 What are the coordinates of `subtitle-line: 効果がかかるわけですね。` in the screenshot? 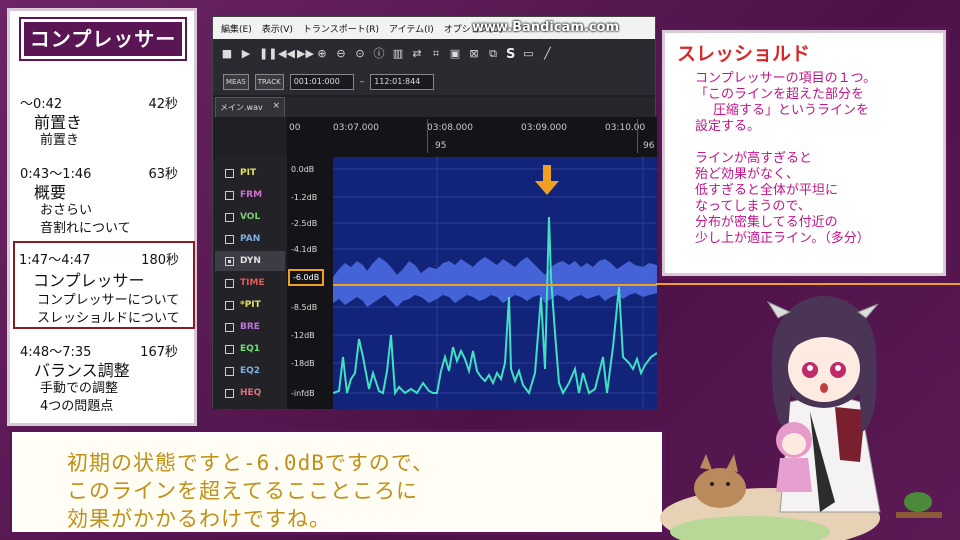 It's located at (199, 519).